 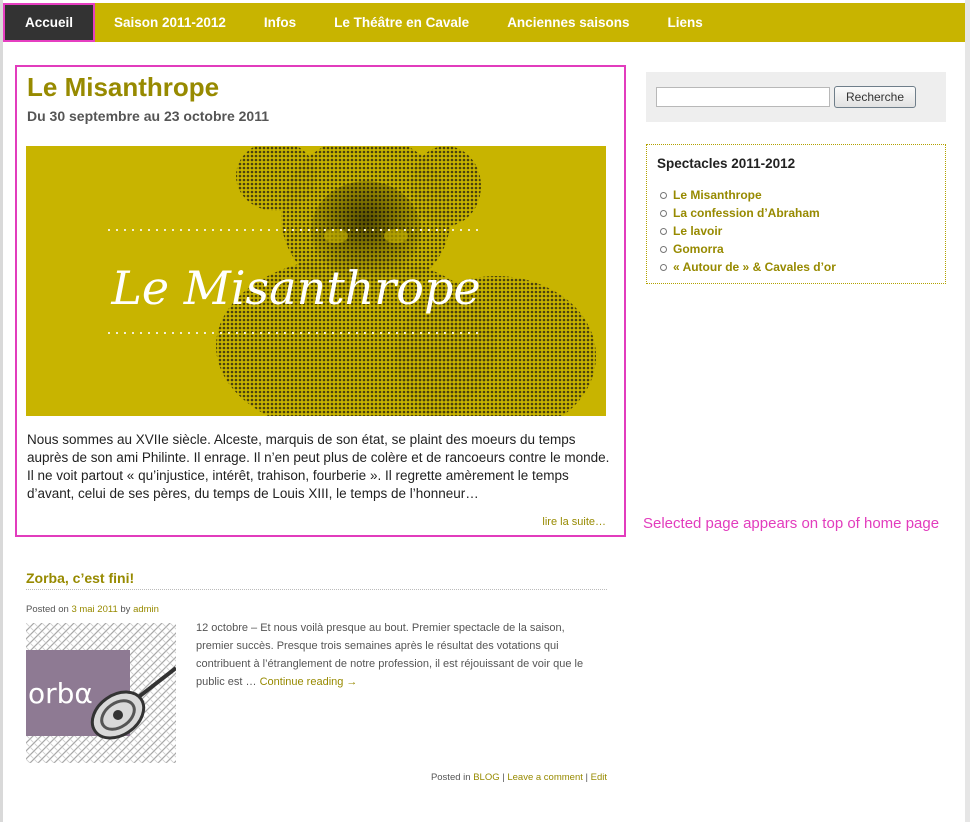 What do you see at coordinates (486, 777) in the screenshot?
I see `category-link: BLOG` at bounding box center [486, 777].